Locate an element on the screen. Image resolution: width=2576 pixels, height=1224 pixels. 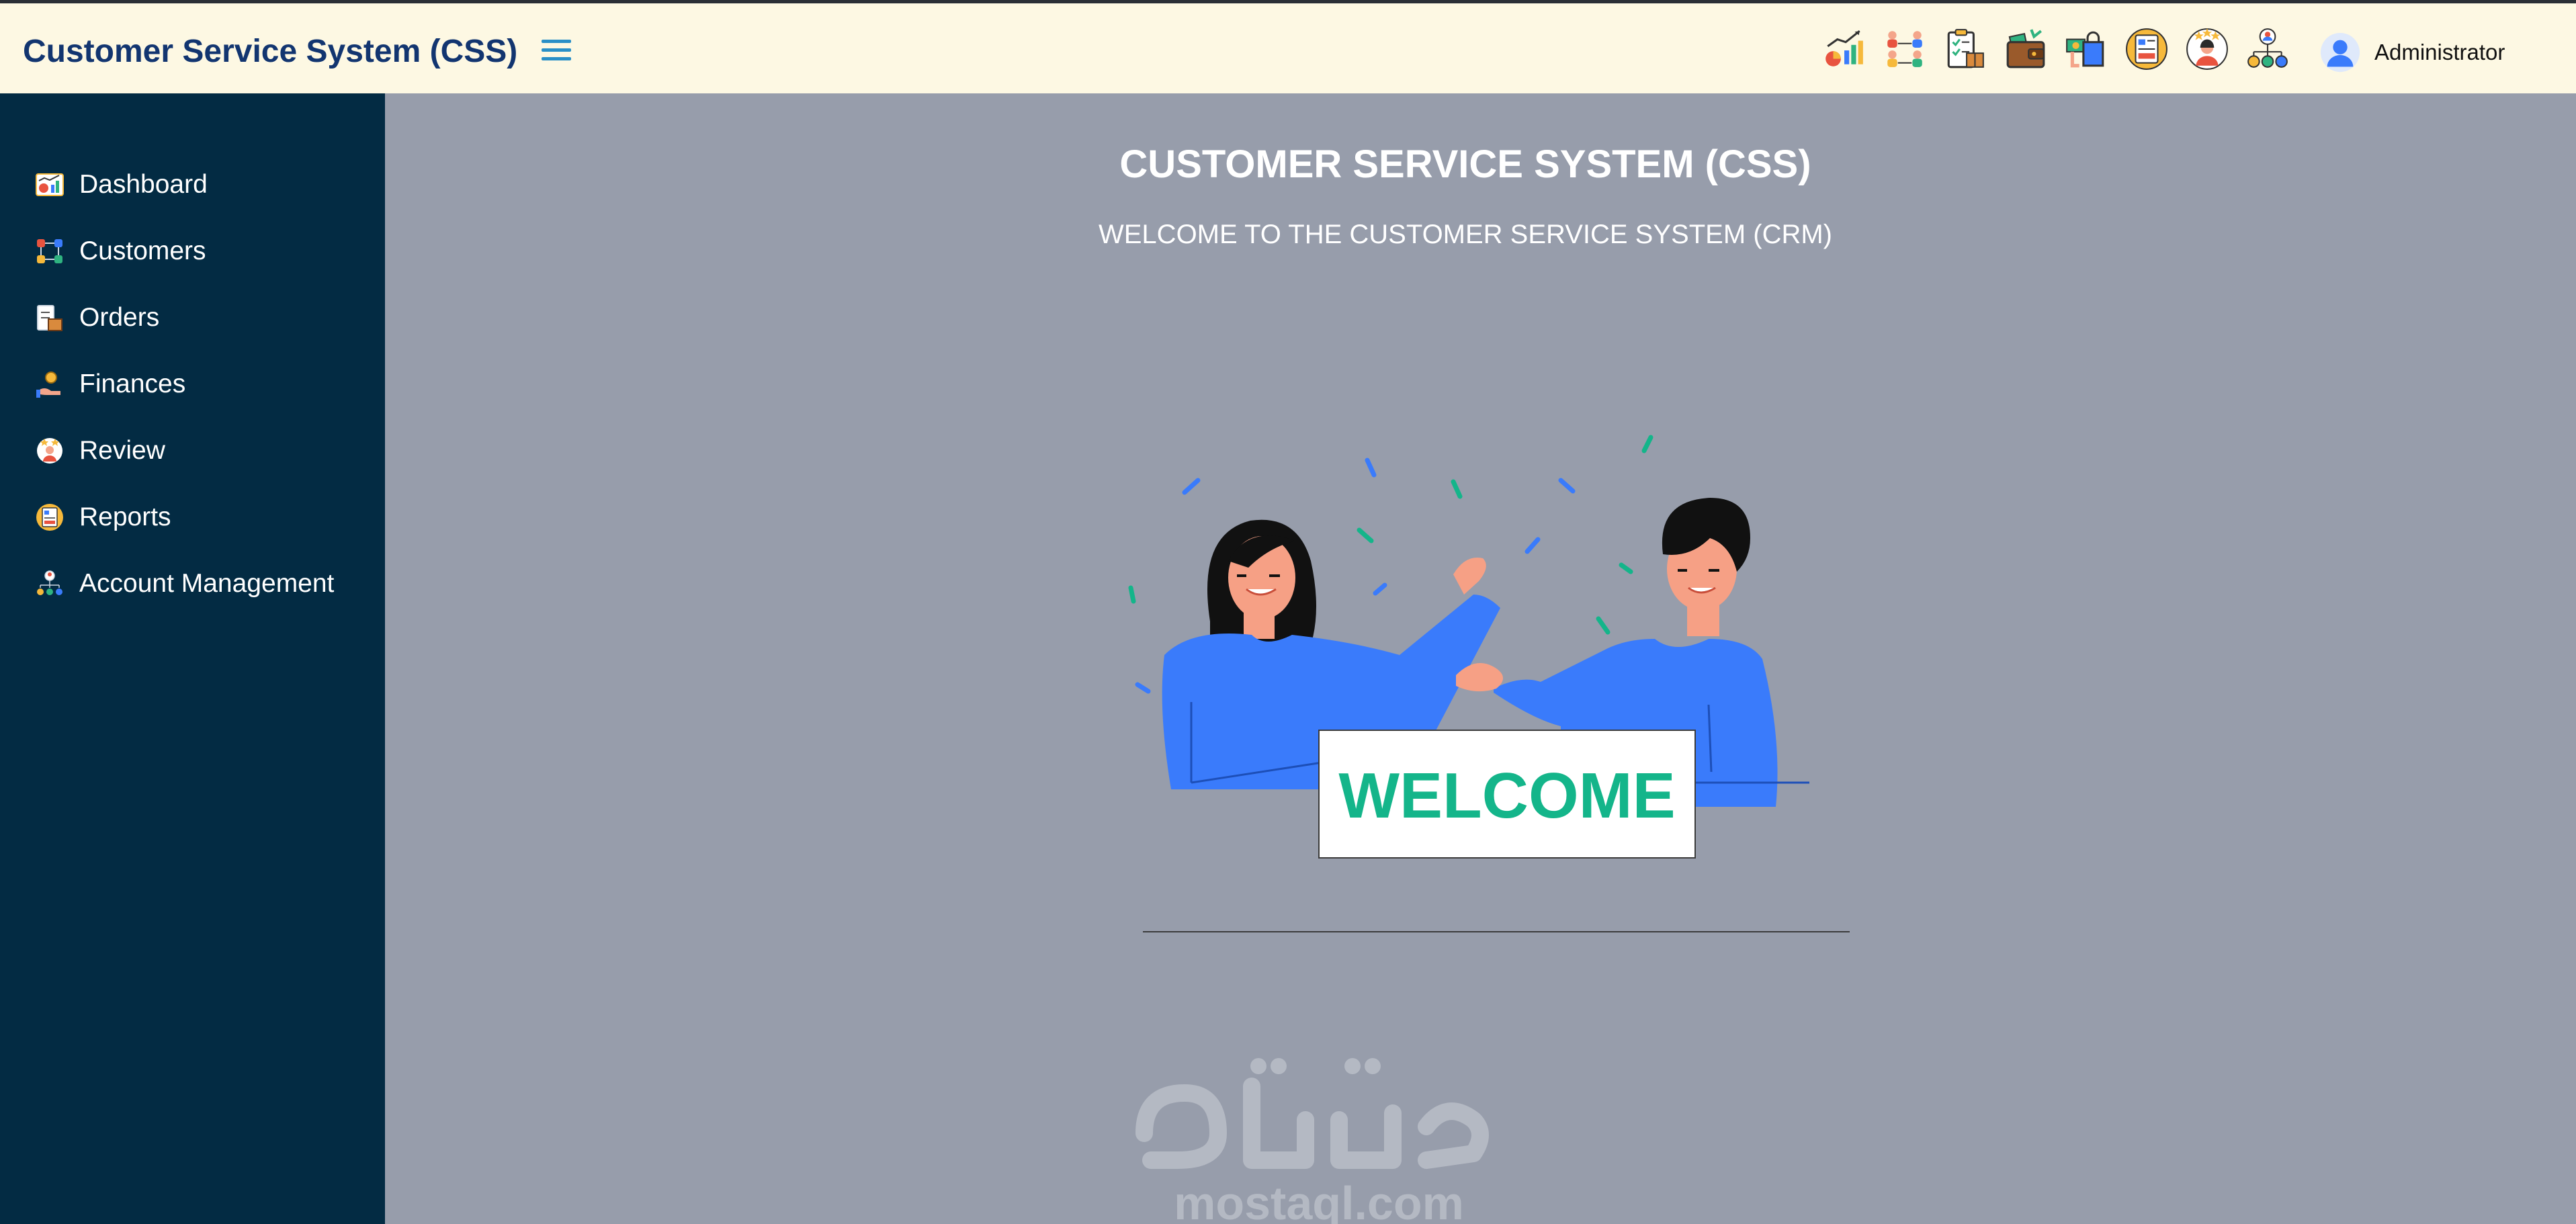
username-label: Administrator is located at coordinates (2439, 52).